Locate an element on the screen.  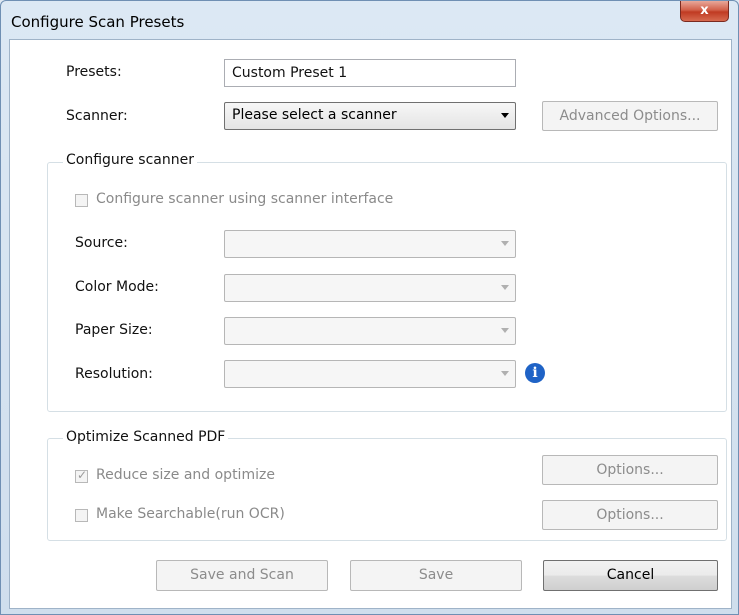
optimize-pdf-group-title: Optimize Scanned PDF is located at coordinates (146, 437).